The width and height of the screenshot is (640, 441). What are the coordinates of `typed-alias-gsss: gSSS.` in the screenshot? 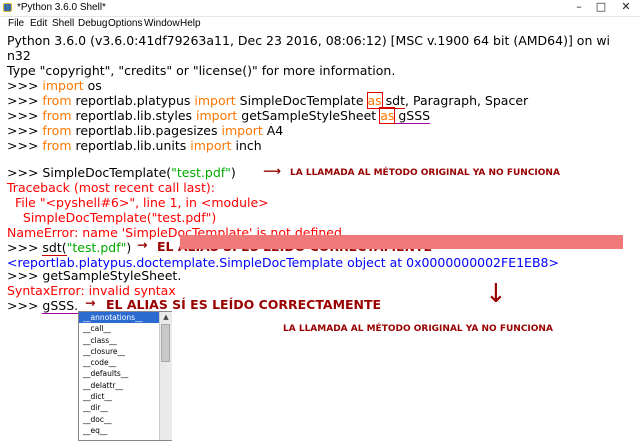 It's located at (60, 306).